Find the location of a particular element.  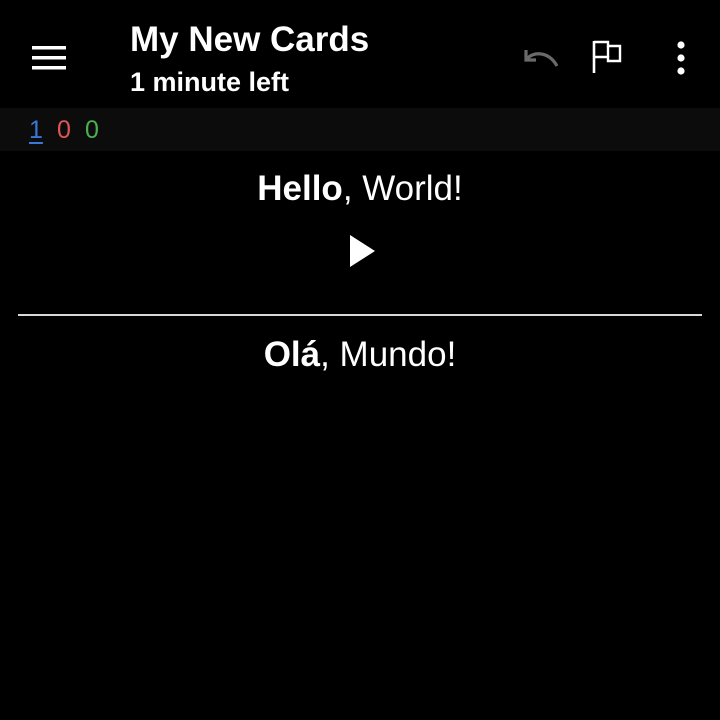

overflow-menu-button is located at coordinates (681, 58).